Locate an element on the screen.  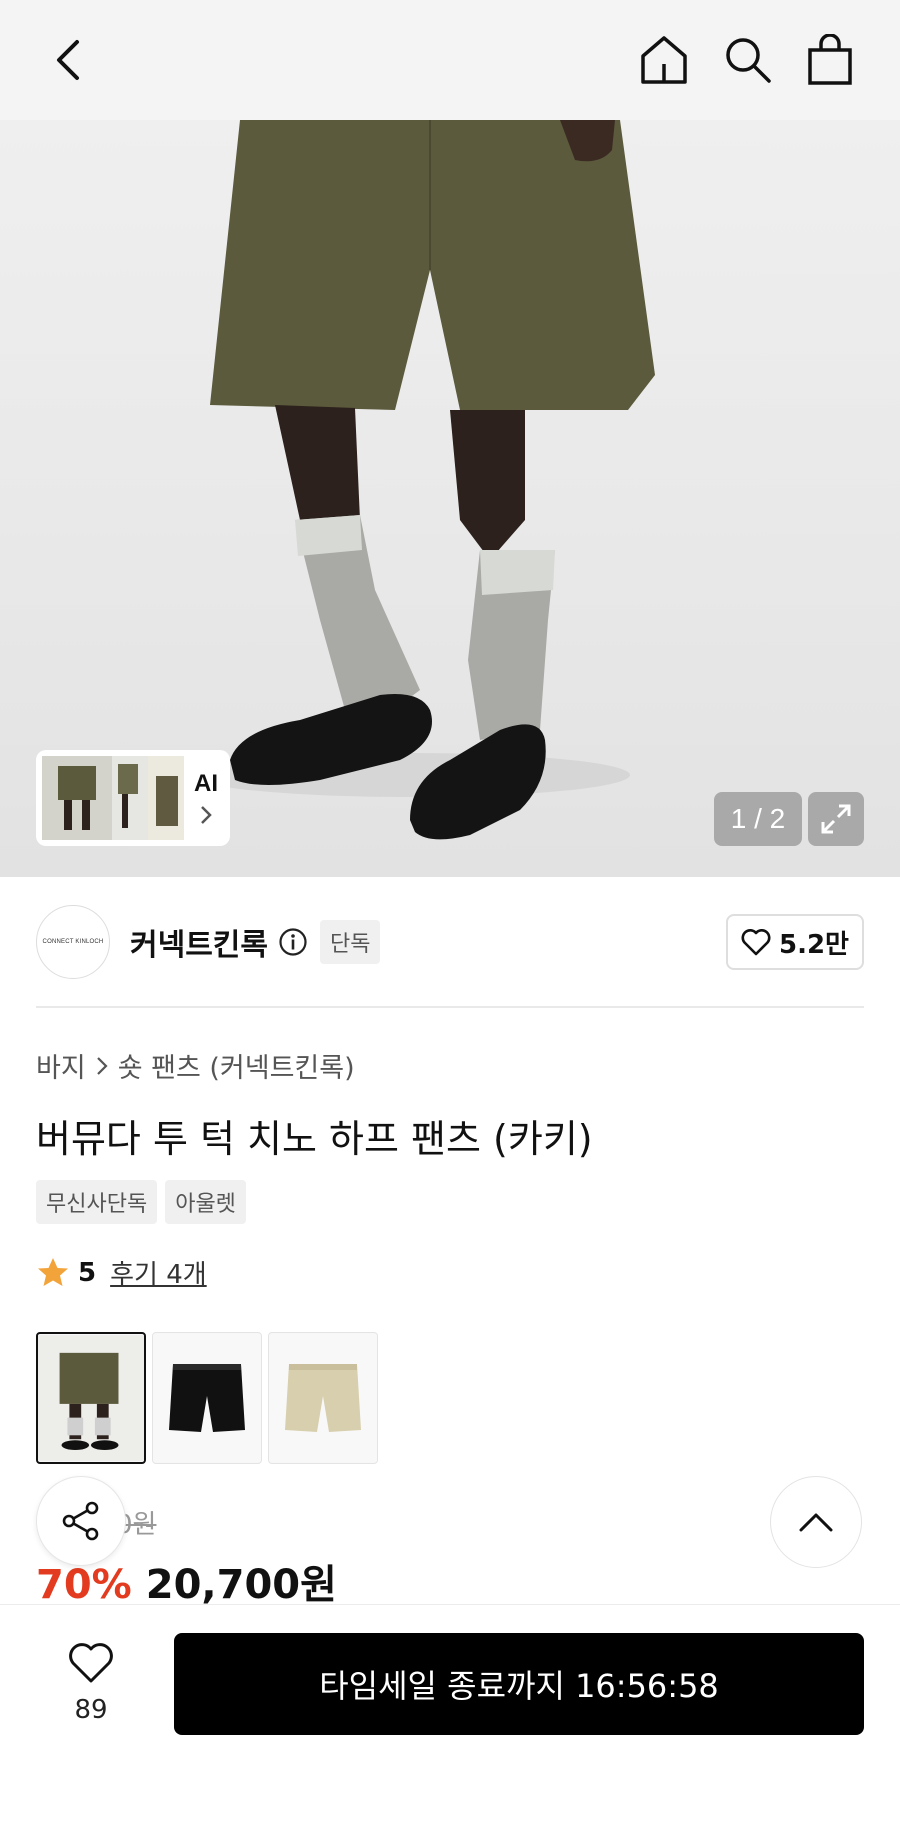
brand-like-count: 5.2만 is located at coordinates (814, 944).